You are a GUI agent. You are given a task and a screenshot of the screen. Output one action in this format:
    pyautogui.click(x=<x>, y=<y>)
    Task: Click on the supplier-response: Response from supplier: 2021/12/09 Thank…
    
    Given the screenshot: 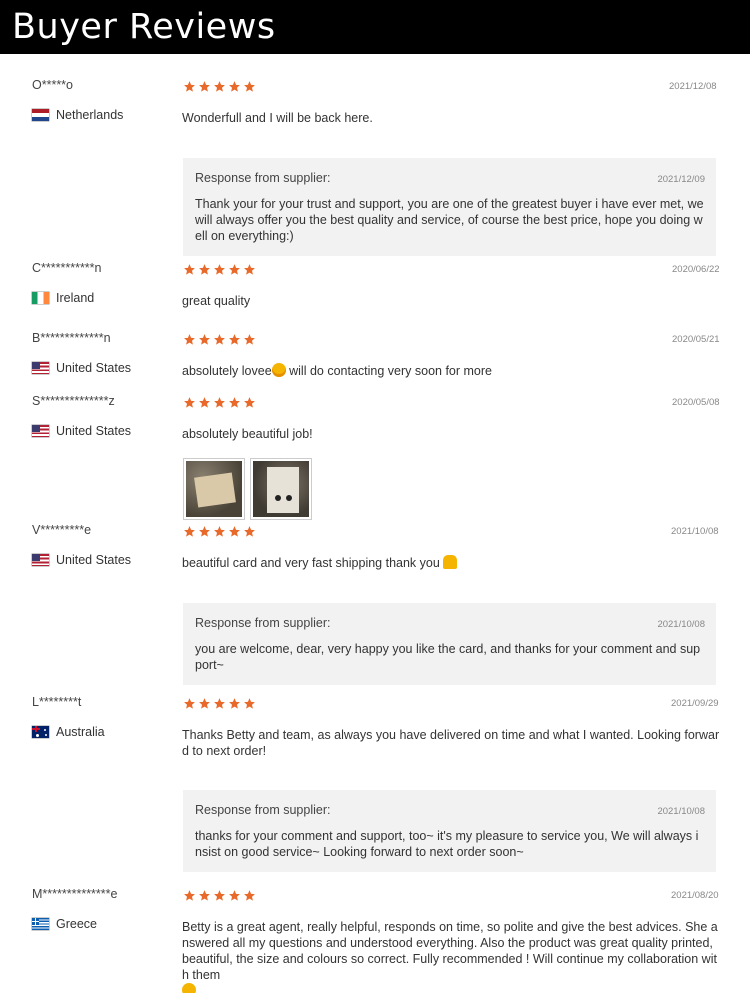 What is the action you would take?
    pyautogui.click(x=449, y=207)
    